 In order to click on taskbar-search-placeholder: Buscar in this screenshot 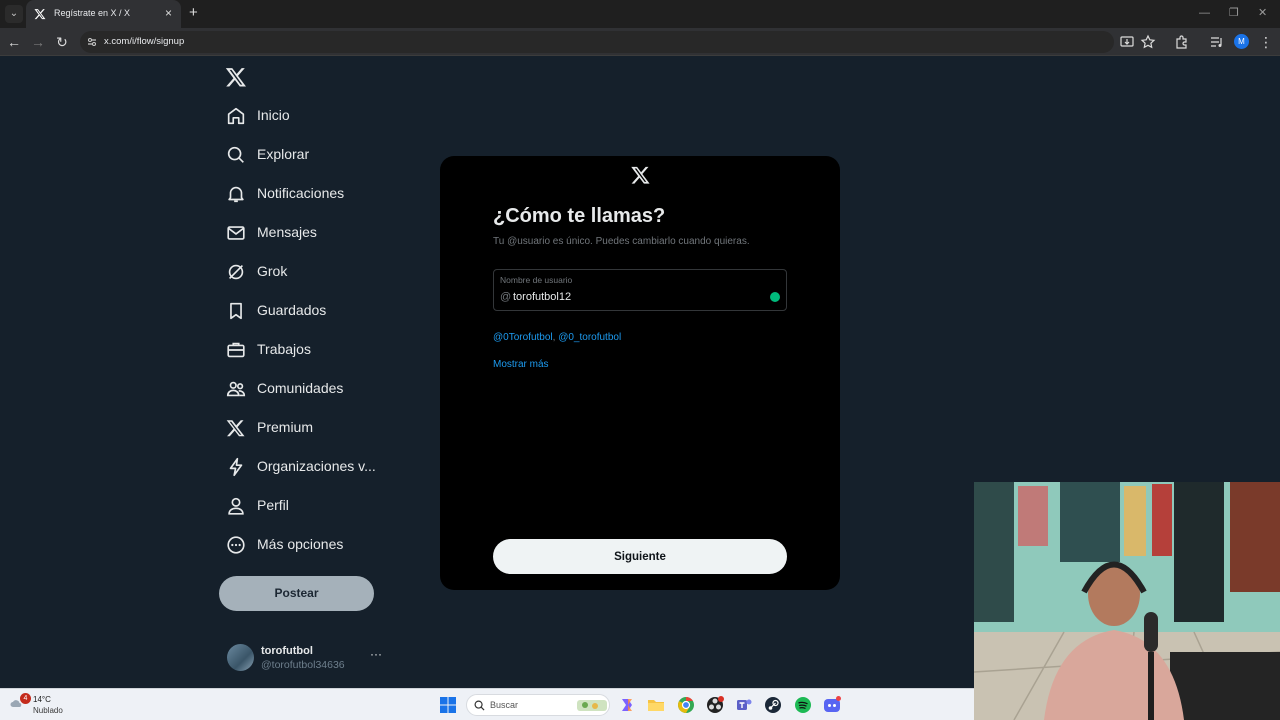, I will do `click(504, 705)`.